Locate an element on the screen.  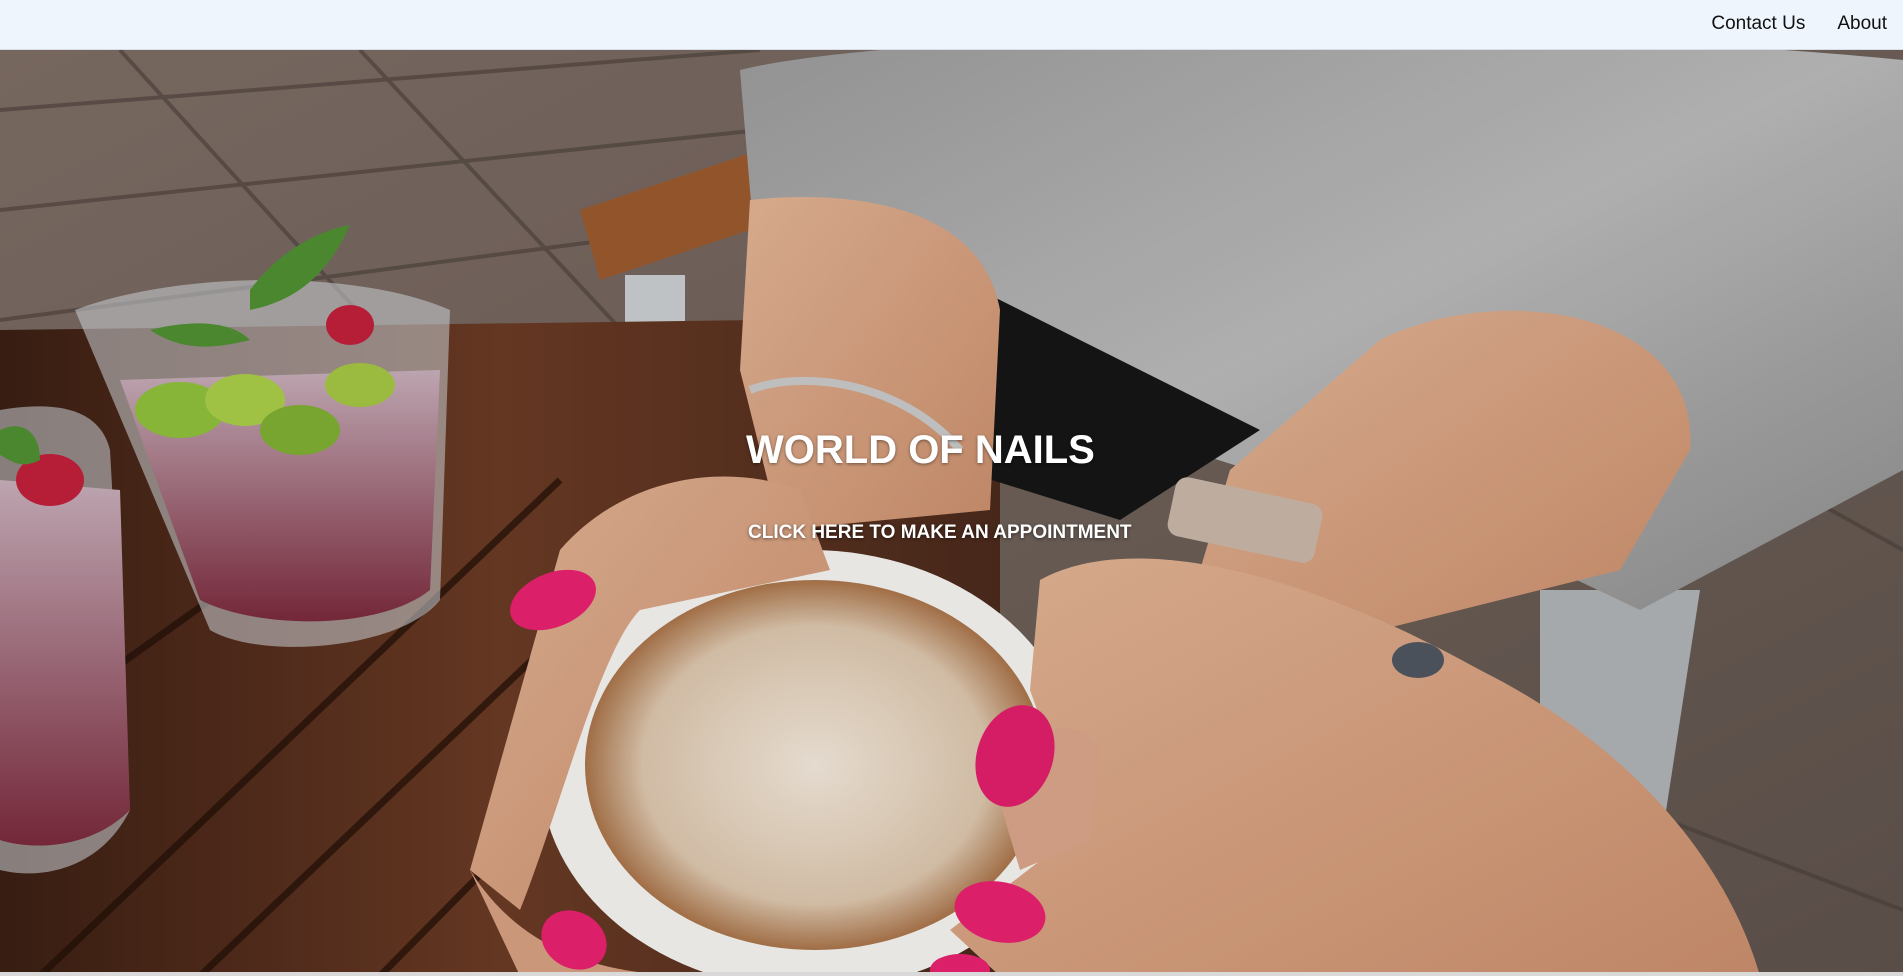
nav-links: Contact Us About is located at coordinates (1799, 24).